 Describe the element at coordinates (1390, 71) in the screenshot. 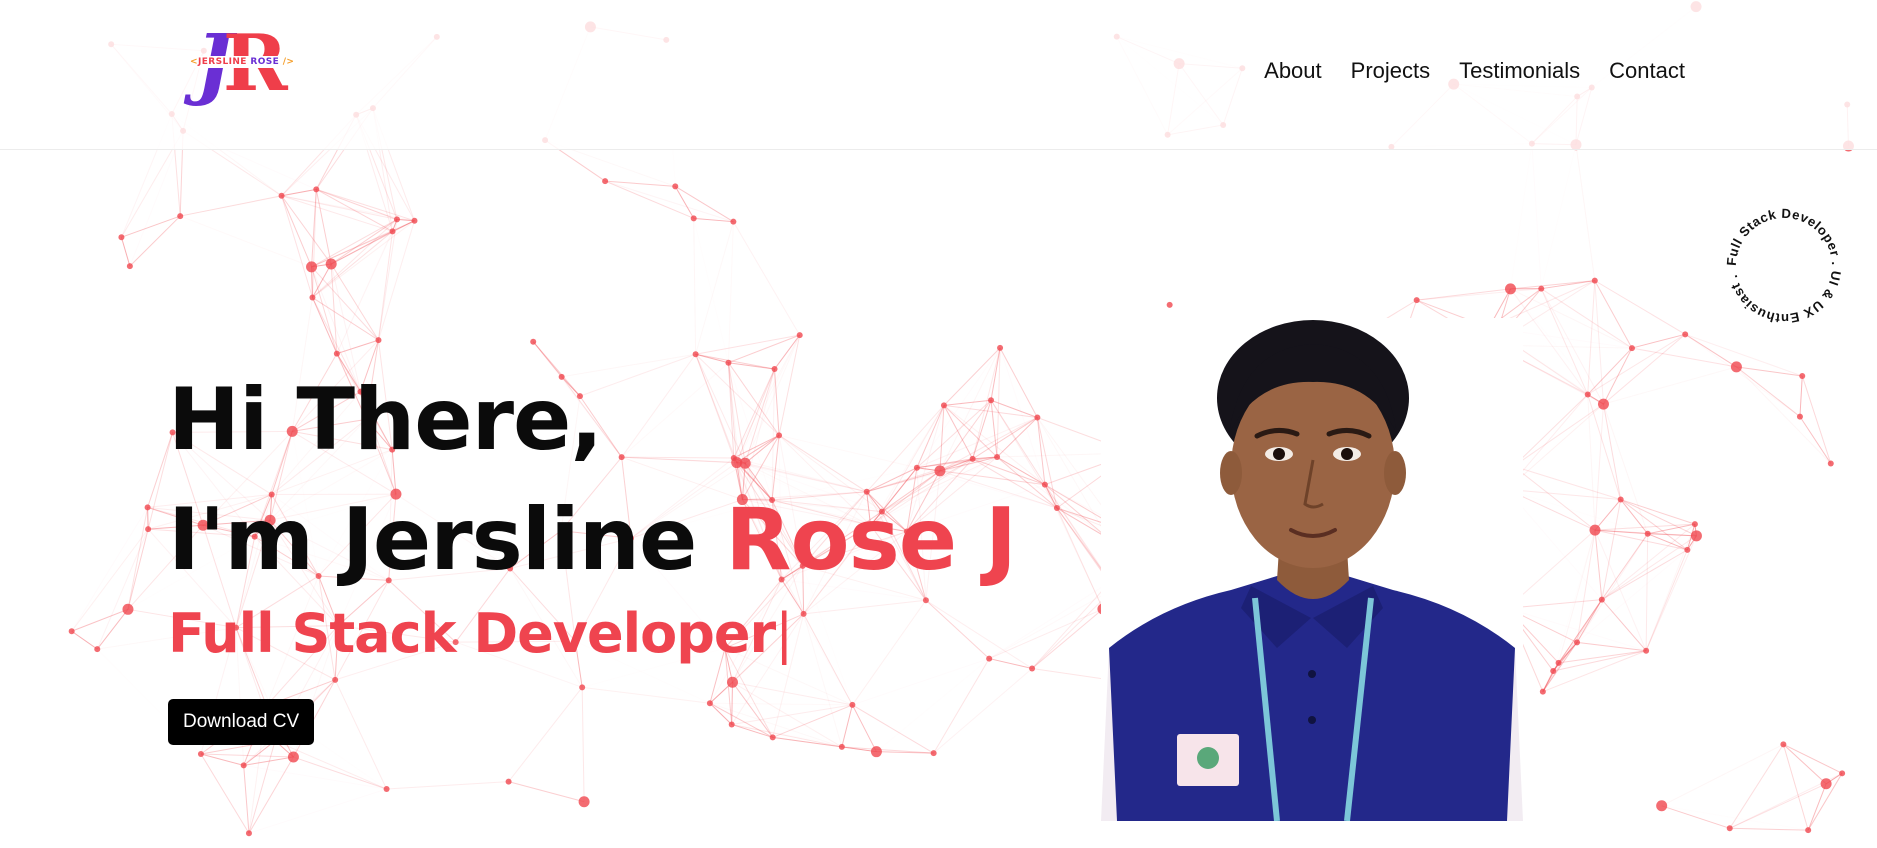

I see `nav-projects: Projects` at that location.